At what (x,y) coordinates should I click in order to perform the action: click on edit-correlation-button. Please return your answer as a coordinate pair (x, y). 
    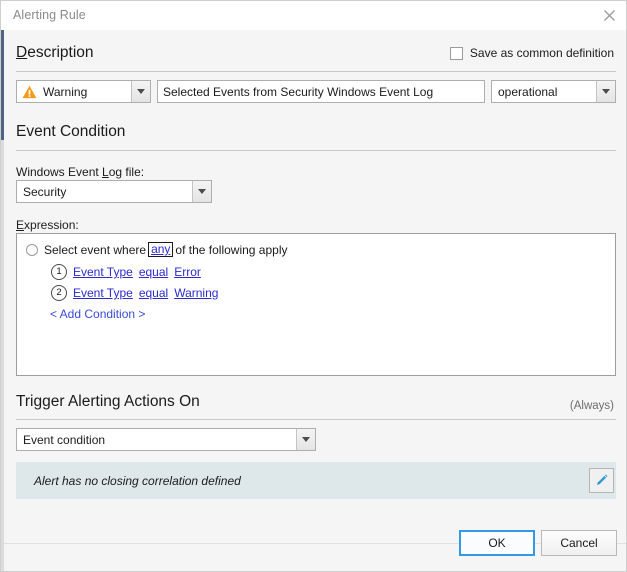
    Looking at the image, I should click on (601, 480).